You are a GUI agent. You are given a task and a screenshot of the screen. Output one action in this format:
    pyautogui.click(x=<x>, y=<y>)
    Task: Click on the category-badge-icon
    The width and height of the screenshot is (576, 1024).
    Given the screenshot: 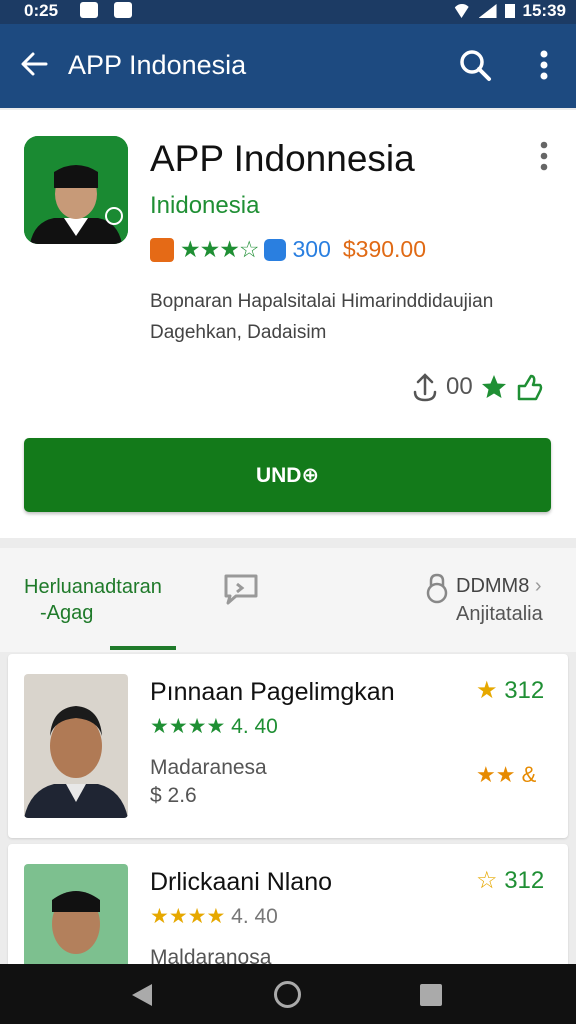 What is the action you would take?
    pyautogui.click(x=162, y=249)
    